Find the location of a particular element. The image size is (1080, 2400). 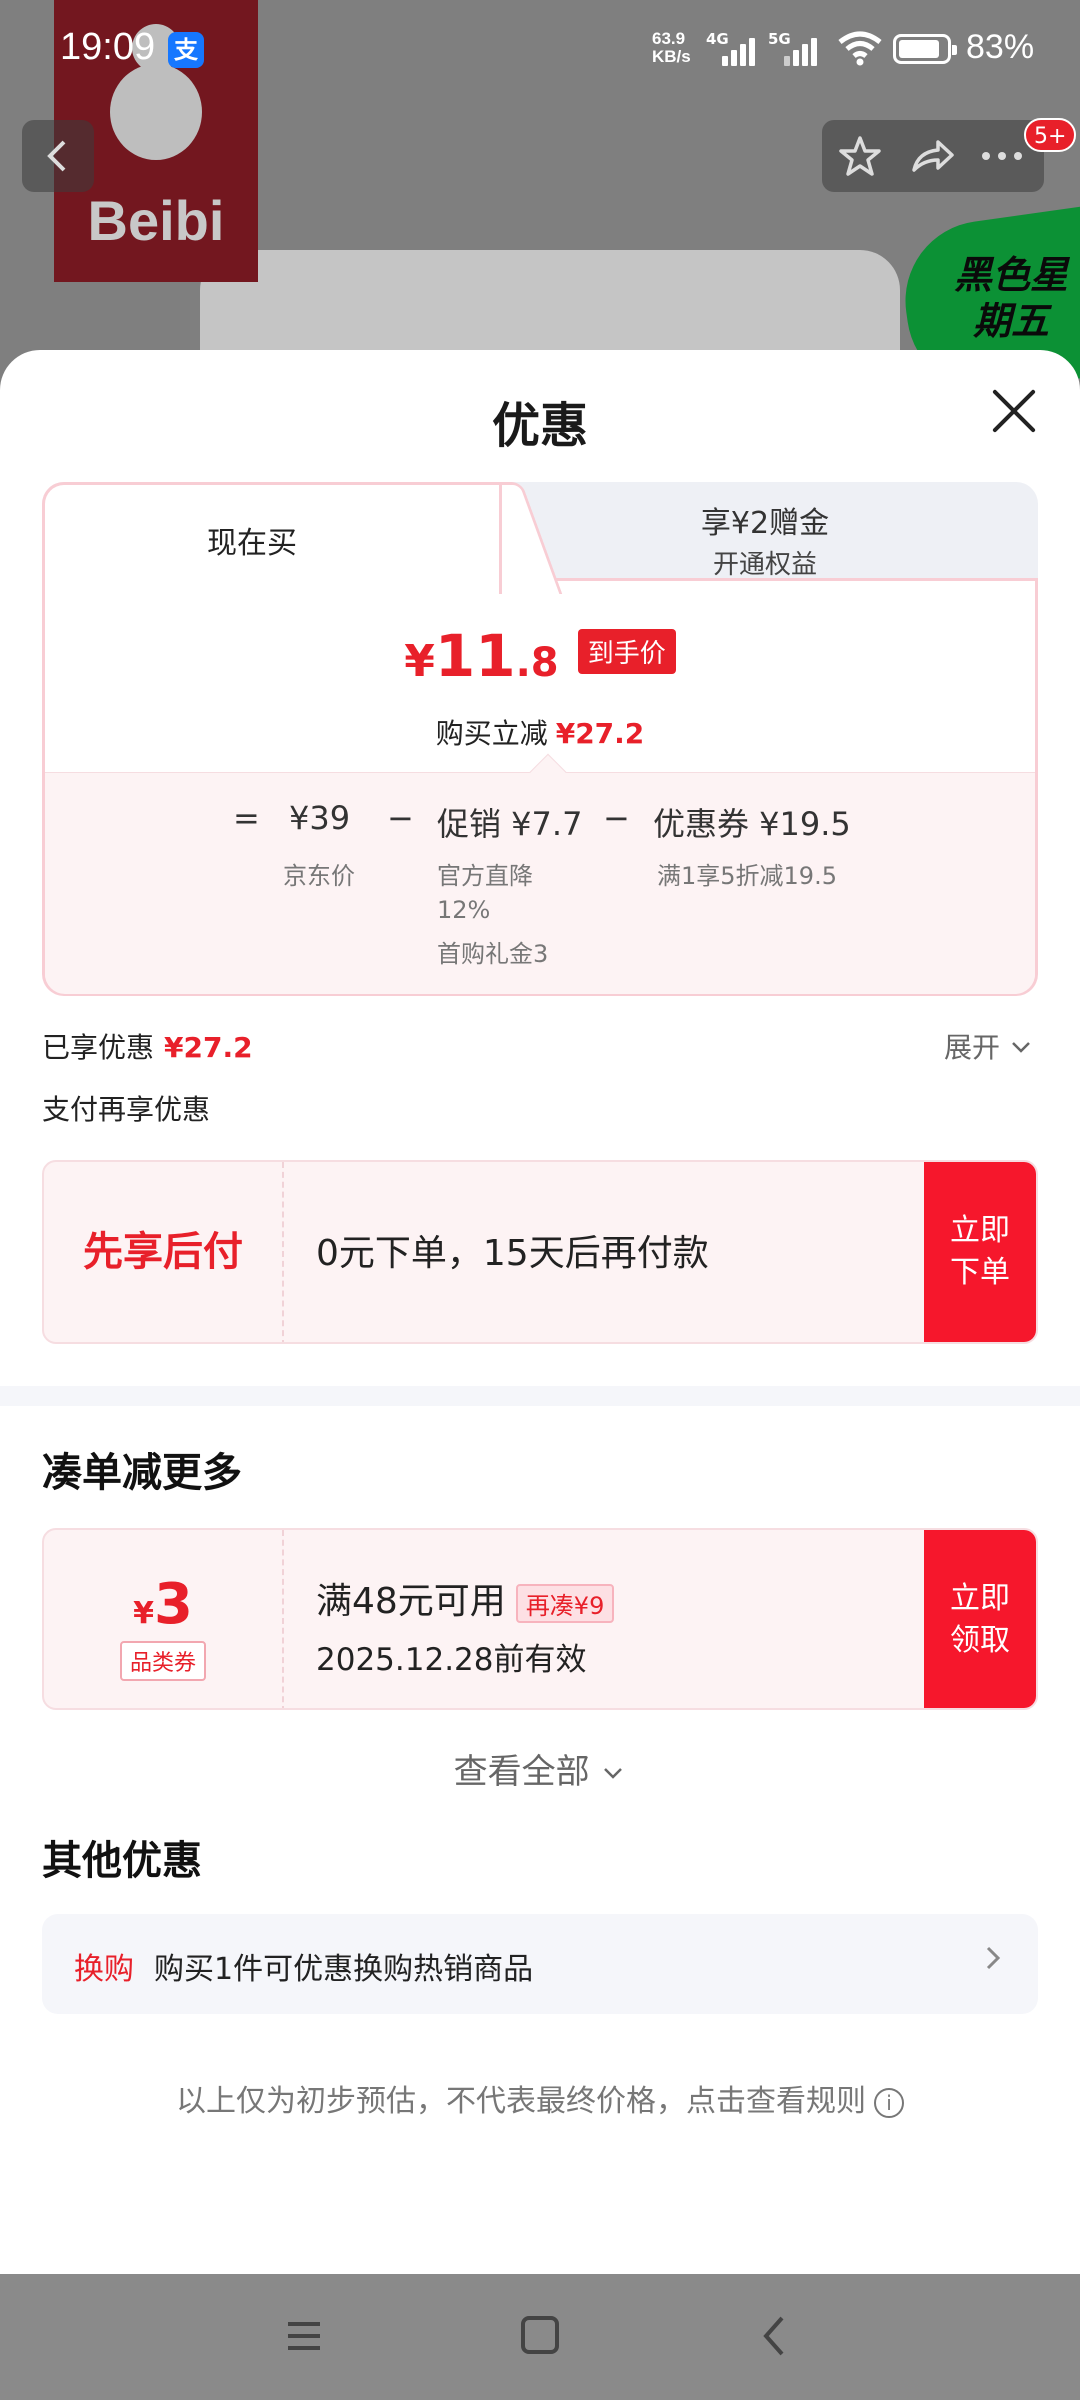

claim-coupon-button: 立即 领取 is located at coordinates (980, 1619).